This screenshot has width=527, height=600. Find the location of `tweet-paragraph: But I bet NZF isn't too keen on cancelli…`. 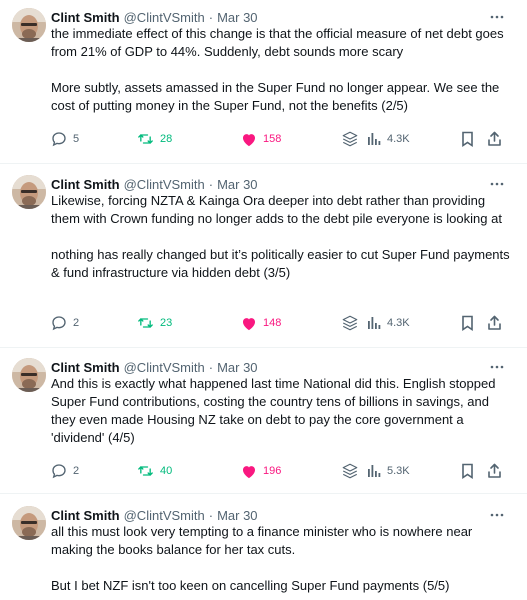

tweet-paragraph: But I bet NZF isn't too keen on cancelli… is located at coordinates (250, 585).